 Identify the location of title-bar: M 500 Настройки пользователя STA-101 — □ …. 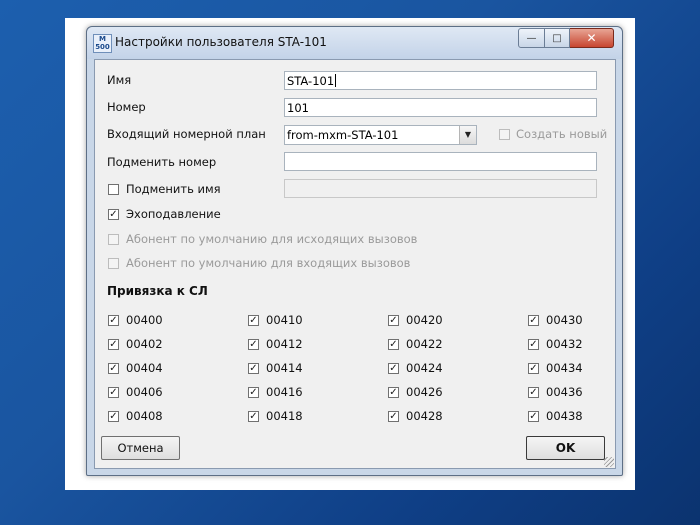
(354, 43).